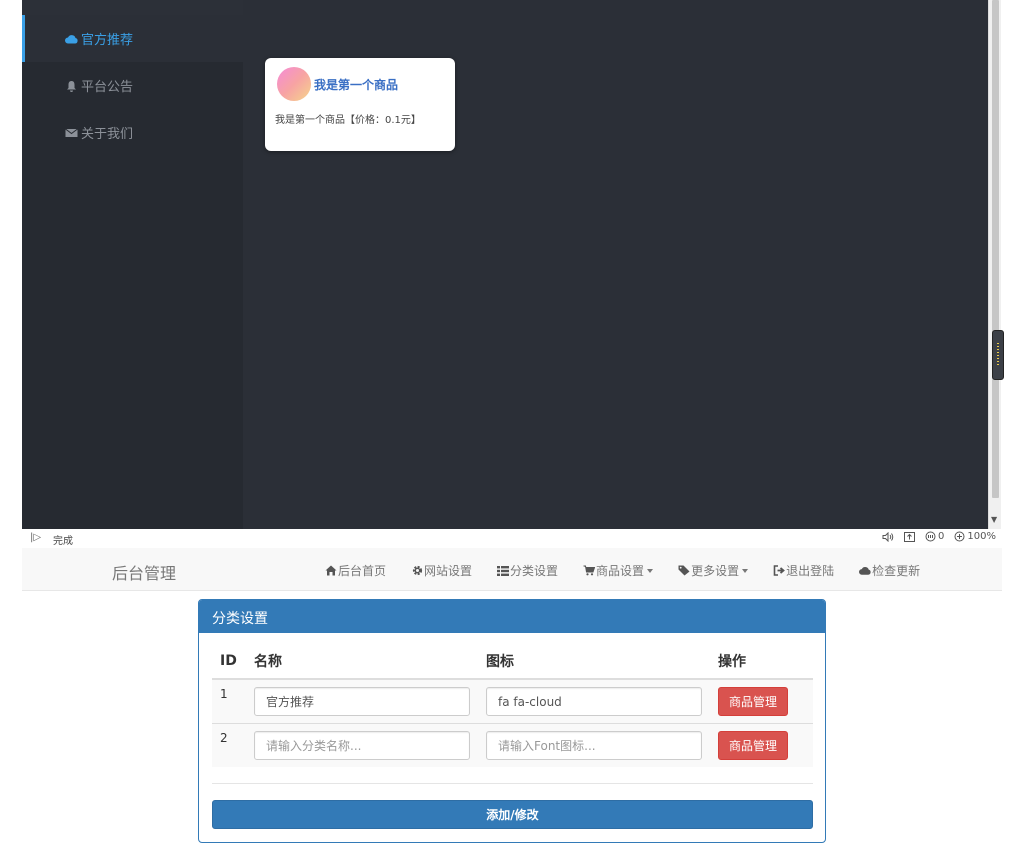  Describe the element at coordinates (981, 536) in the screenshot. I see `zoom-level: 100%` at that location.